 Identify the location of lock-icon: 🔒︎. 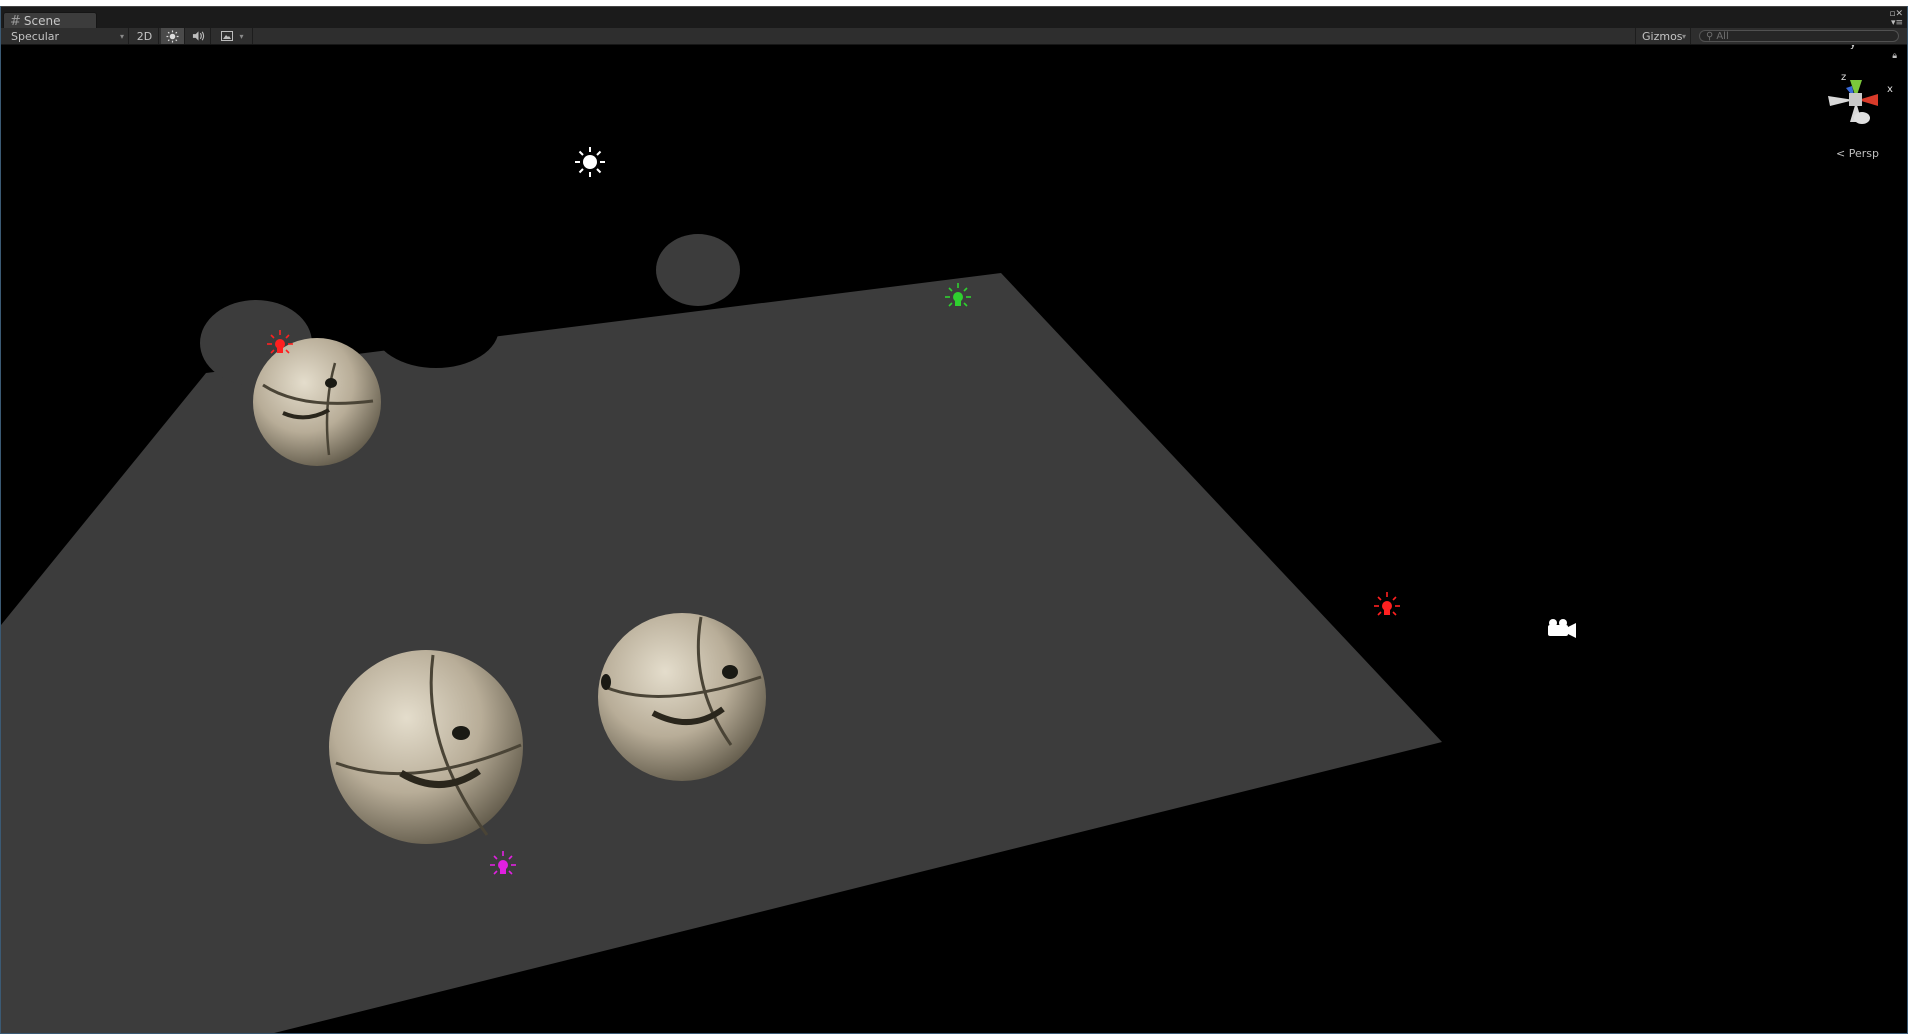
(1894, 56).